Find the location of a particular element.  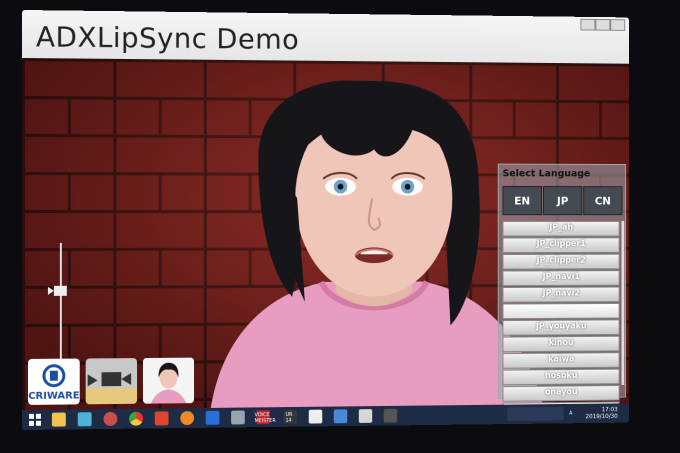

chrome-icon is located at coordinates (136, 418).